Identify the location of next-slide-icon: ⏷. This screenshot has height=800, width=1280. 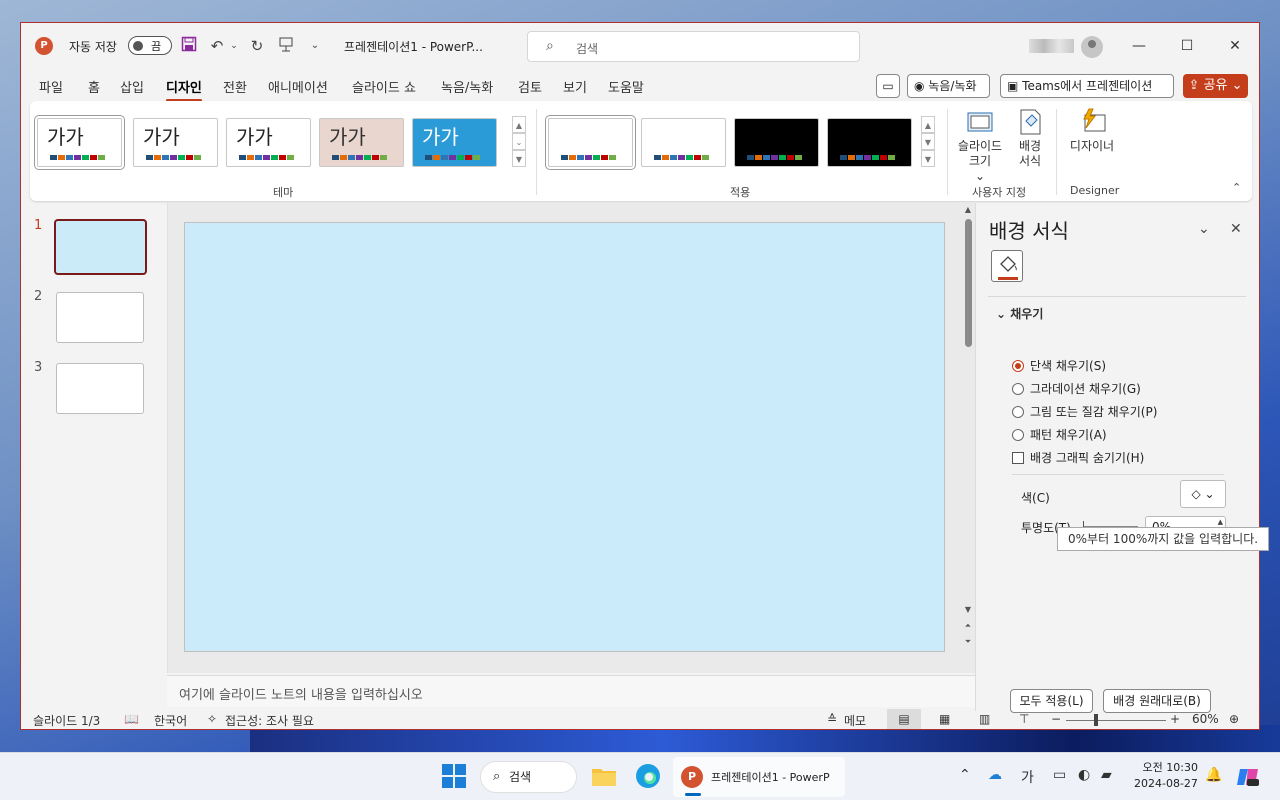
(968, 642).